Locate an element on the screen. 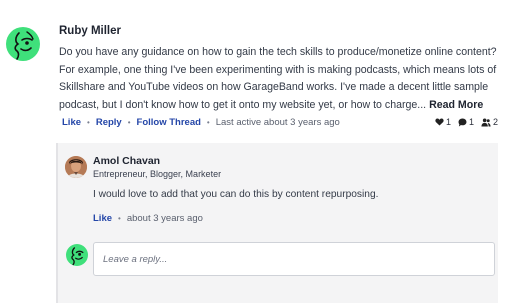 The height and width of the screenshot is (305, 512). likes-count: 1 is located at coordinates (448, 122).